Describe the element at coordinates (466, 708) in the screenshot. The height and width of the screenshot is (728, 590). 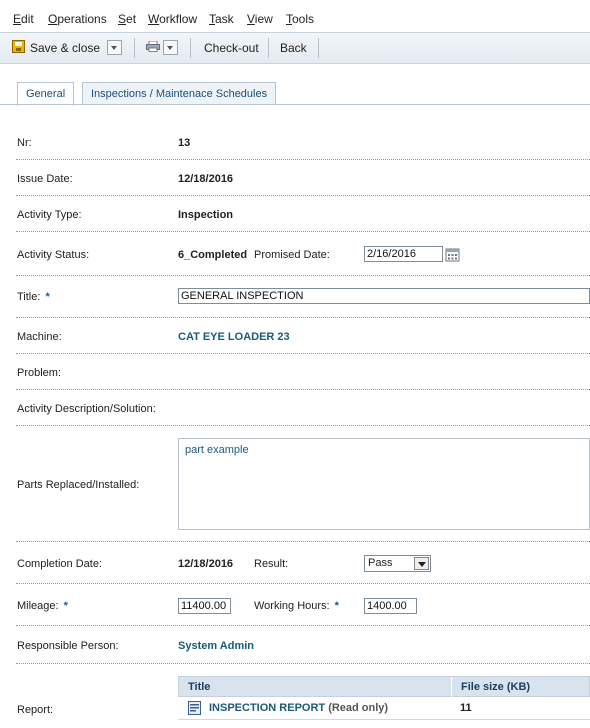
I see `report-file-size: 11` at that location.